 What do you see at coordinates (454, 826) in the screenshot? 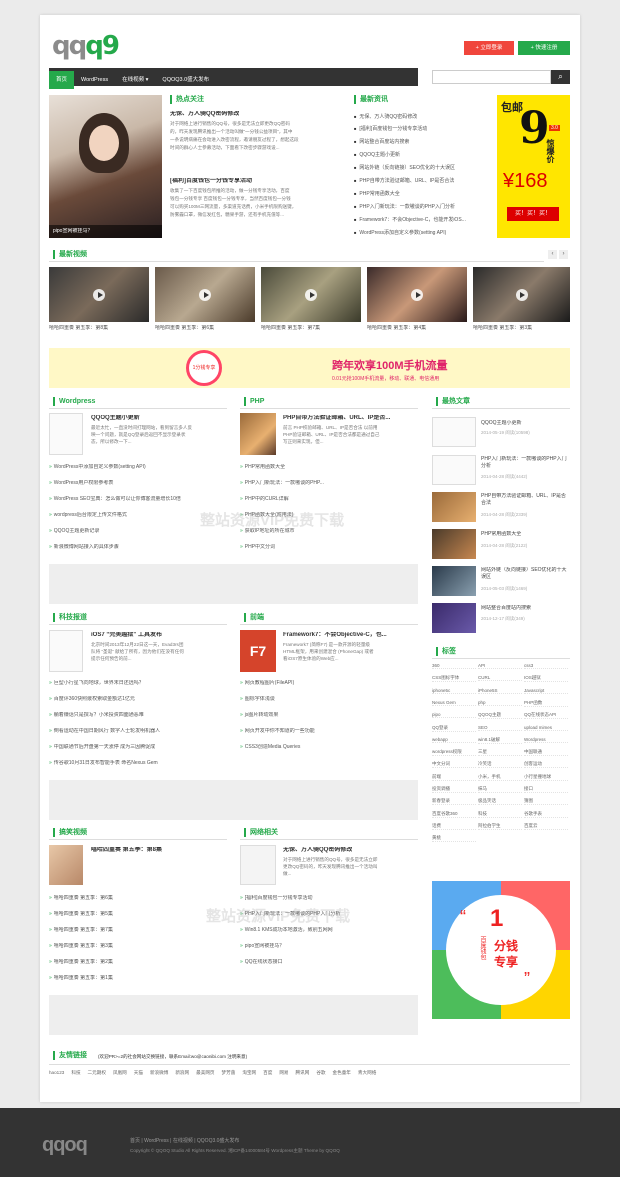
I see `tag-item: 话费` at bounding box center [454, 826].